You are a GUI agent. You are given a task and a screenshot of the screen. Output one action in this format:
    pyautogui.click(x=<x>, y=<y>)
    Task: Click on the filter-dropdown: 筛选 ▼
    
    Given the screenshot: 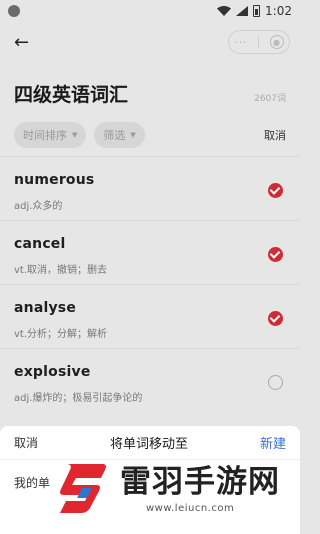 What is the action you would take?
    pyautogui.click(x=119, y=135)
    